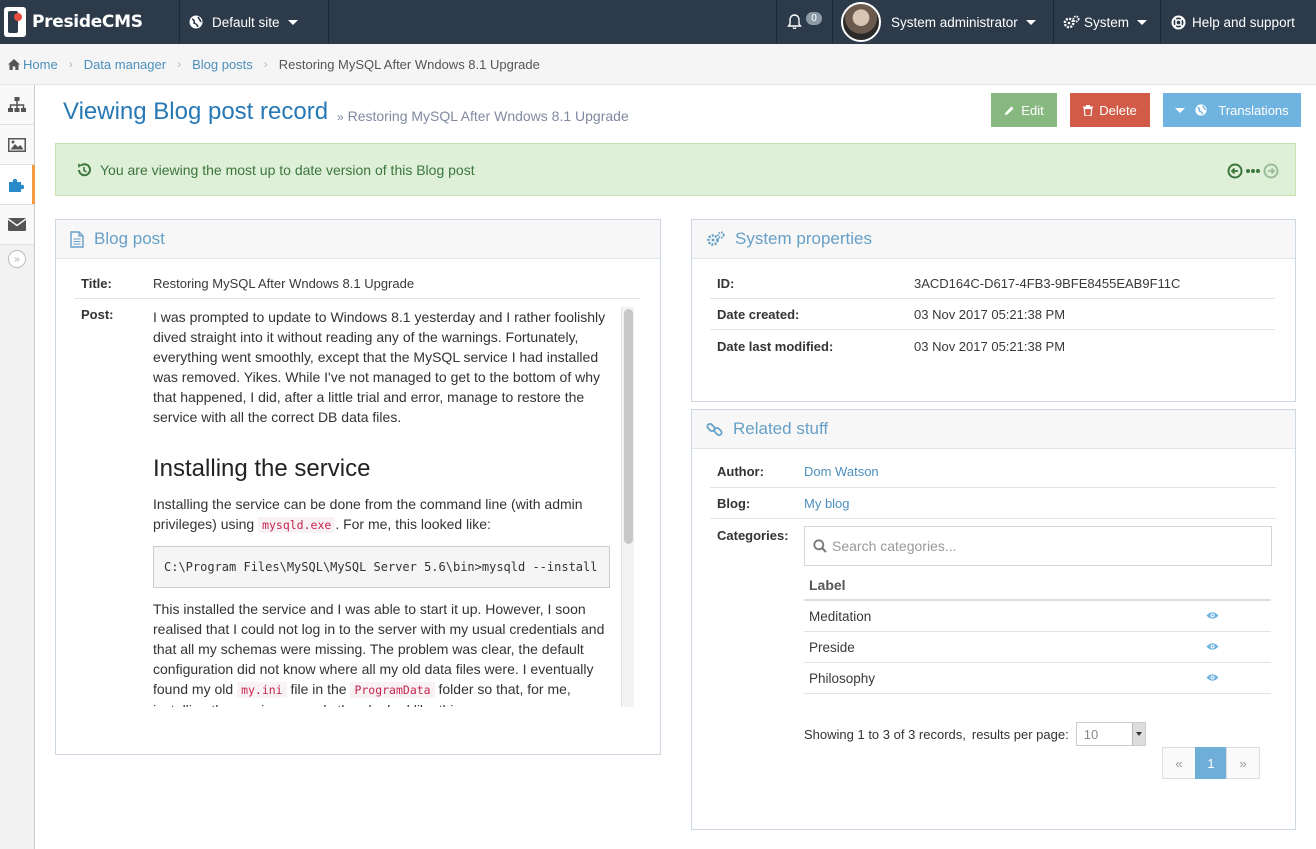 This screenshot has height=849, width=1316. Describe the element at coordinates (820, 546) in the screenshot. I see `search-icon` at that location.